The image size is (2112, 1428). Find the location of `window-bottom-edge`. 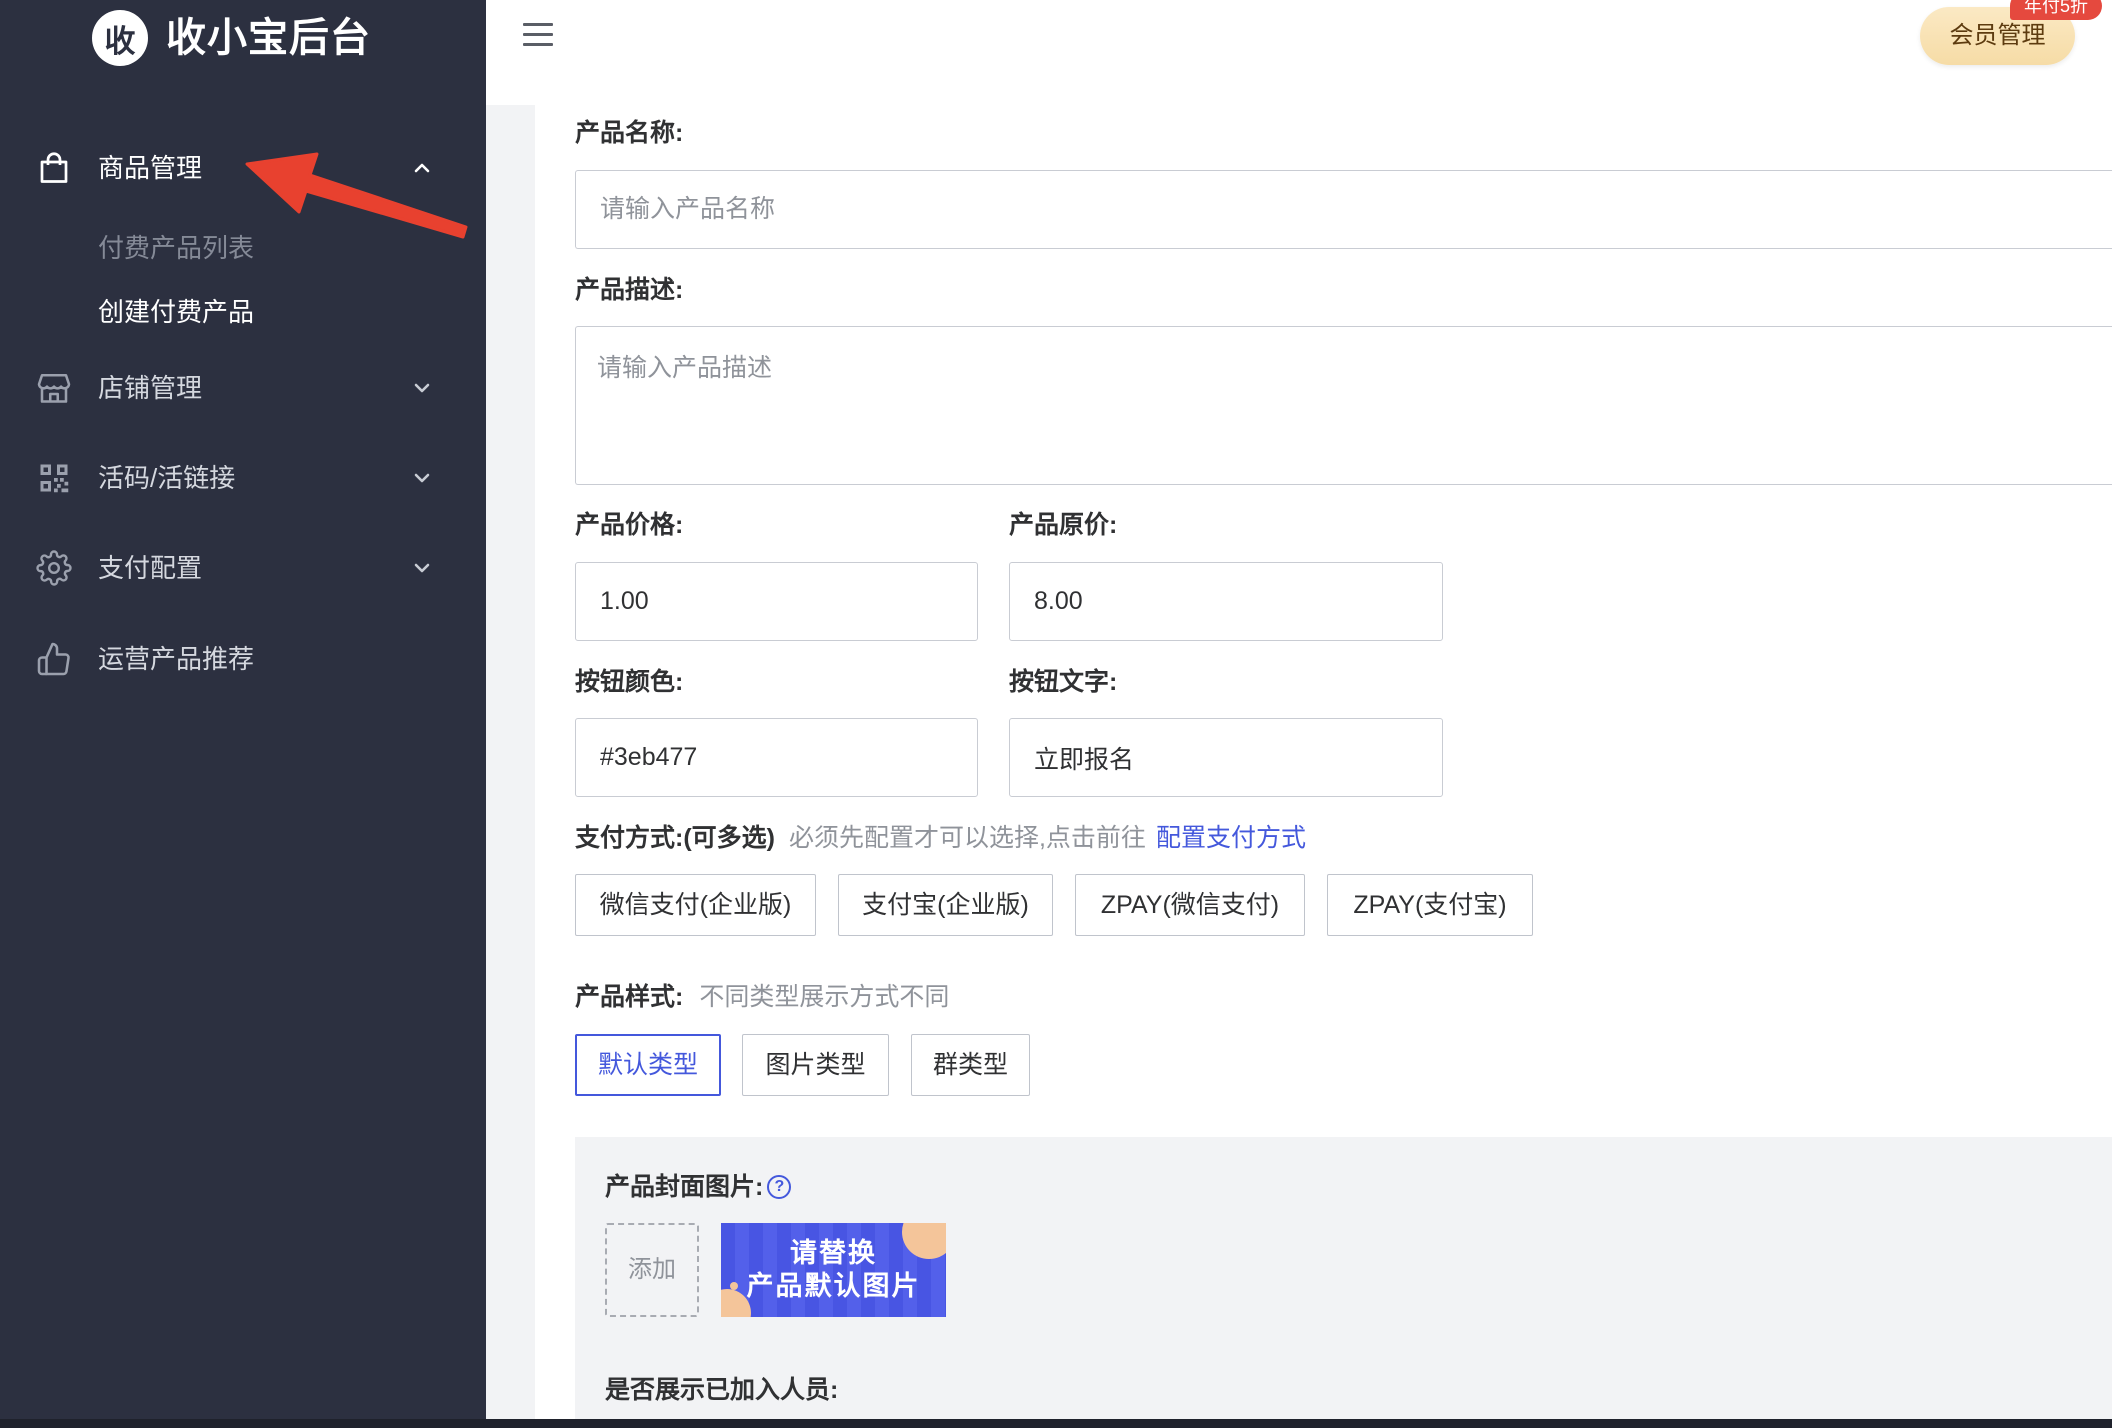

window-bottom-edge is located at coordinates (1056, 1423).